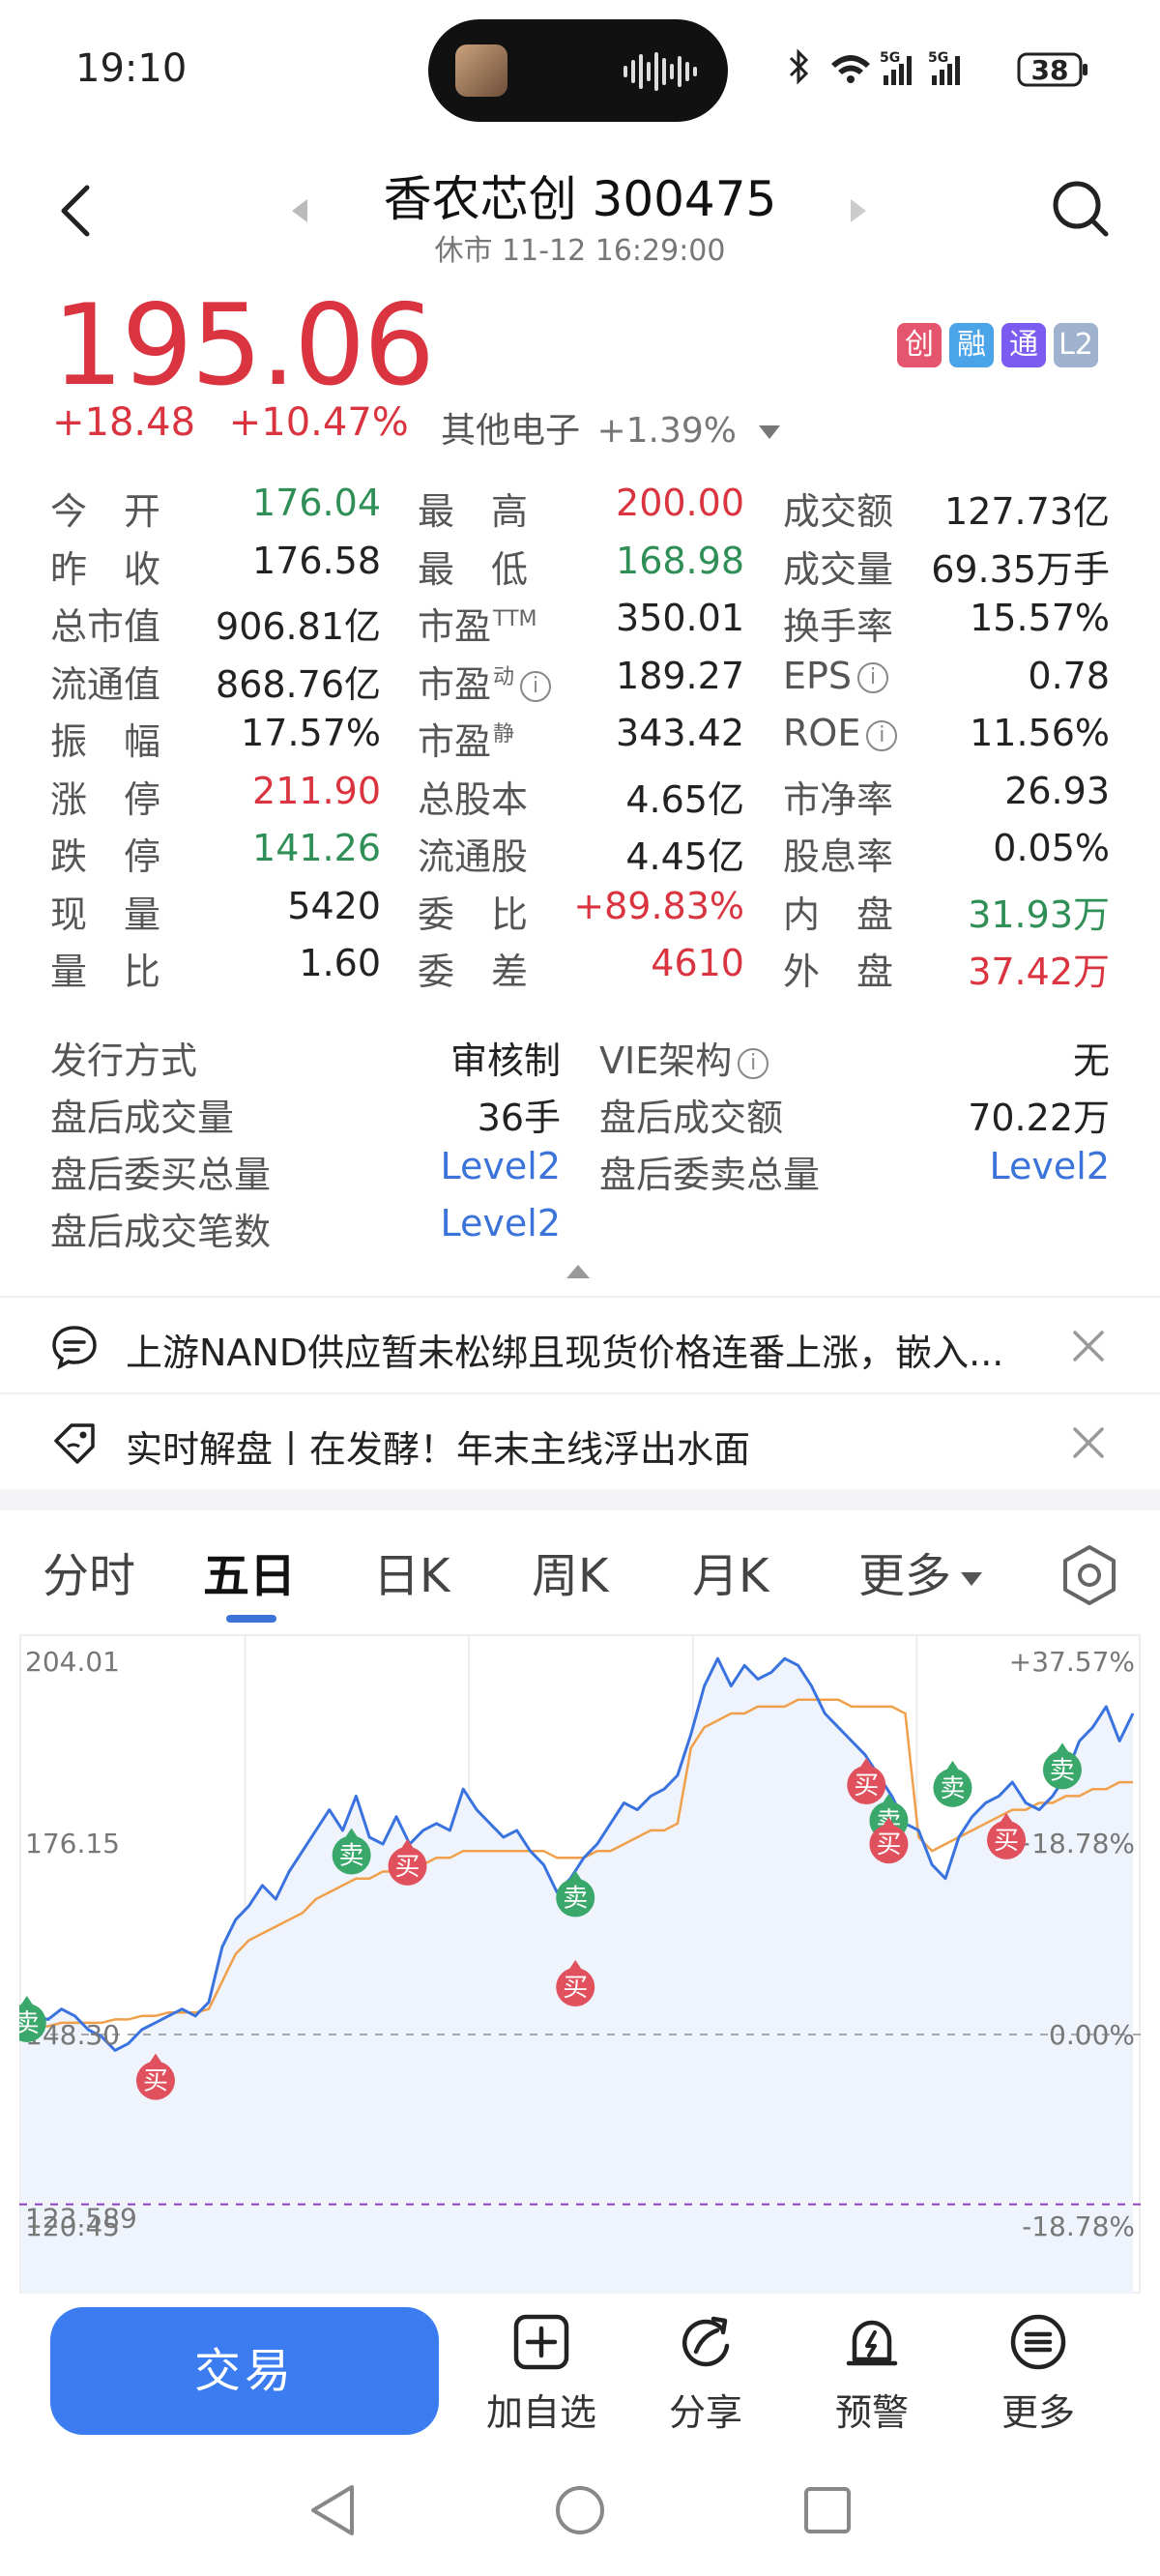  I want to click on quote-label-text: 今 开, so click(105, 511).